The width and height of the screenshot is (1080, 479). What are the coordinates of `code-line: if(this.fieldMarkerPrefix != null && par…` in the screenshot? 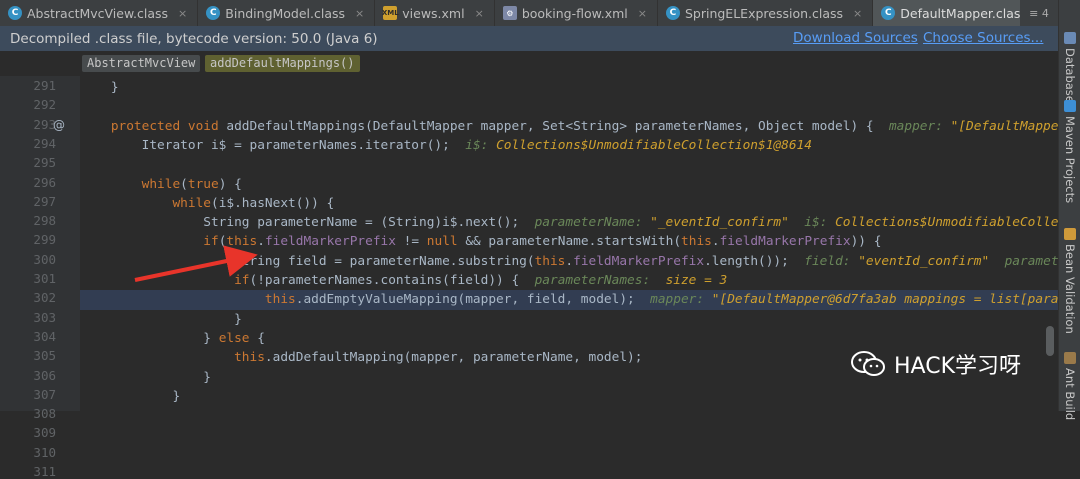 It's located at (569, 241).